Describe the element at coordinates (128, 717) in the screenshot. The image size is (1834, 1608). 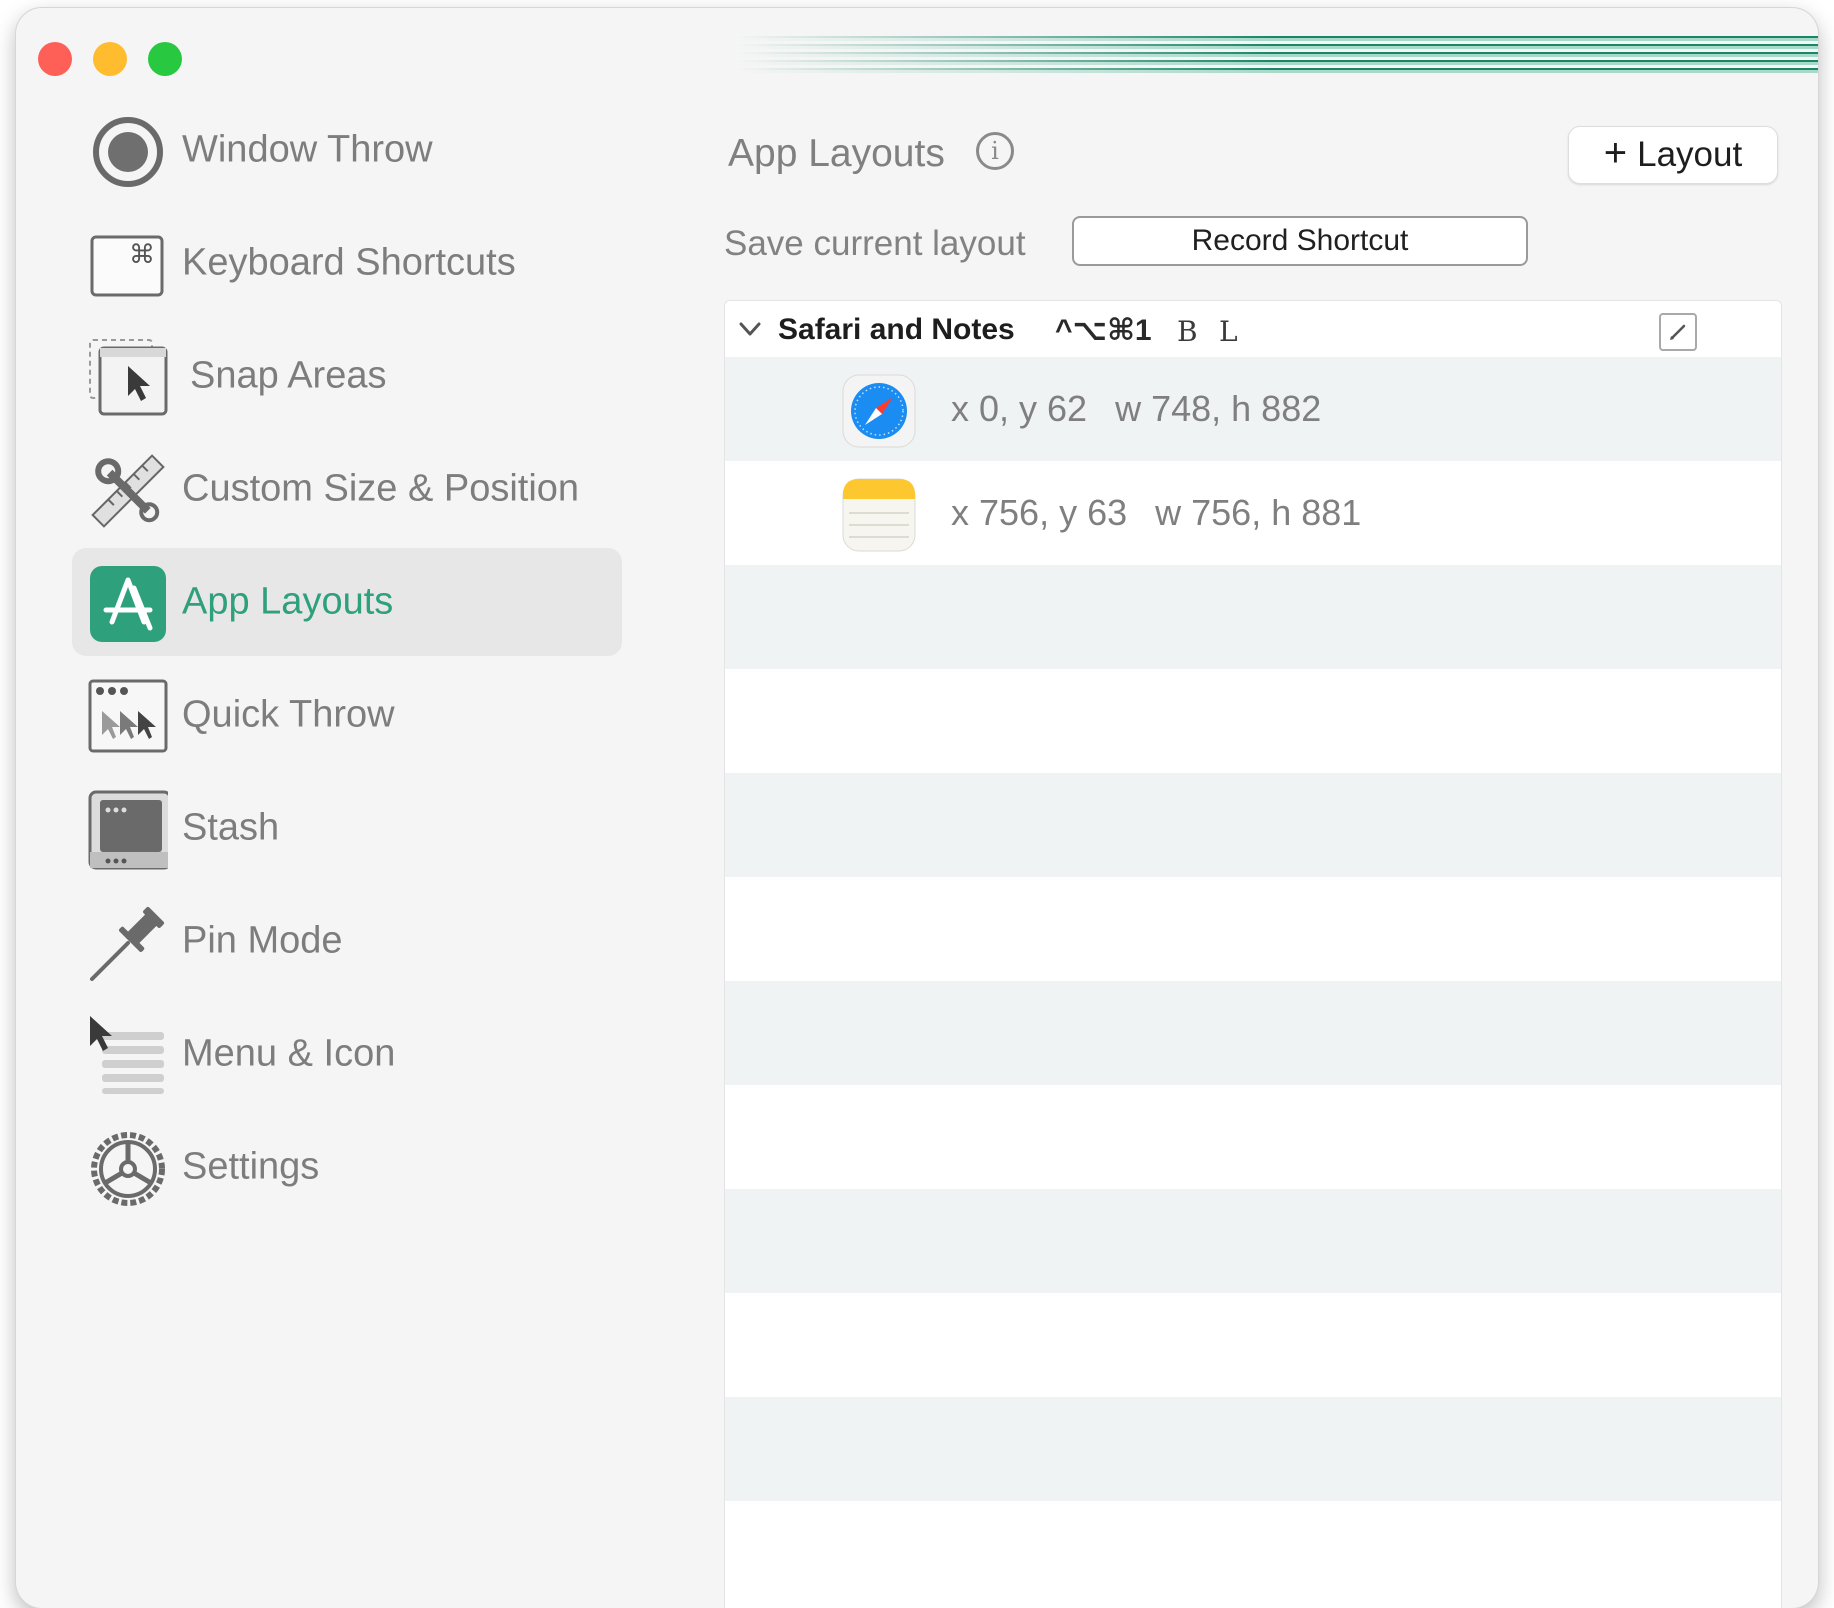
I see `quick-throw-icon` at that location.